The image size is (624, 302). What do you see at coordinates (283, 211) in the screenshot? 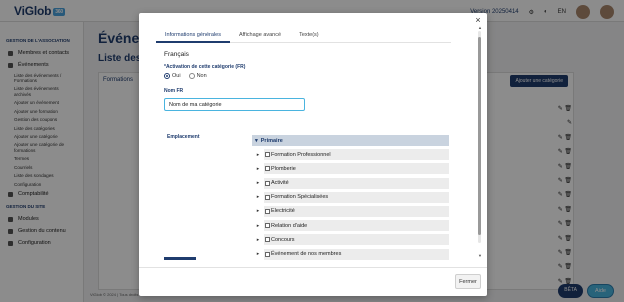
I see `tree-item-label: Electricité` at bounding box center [283, 211].